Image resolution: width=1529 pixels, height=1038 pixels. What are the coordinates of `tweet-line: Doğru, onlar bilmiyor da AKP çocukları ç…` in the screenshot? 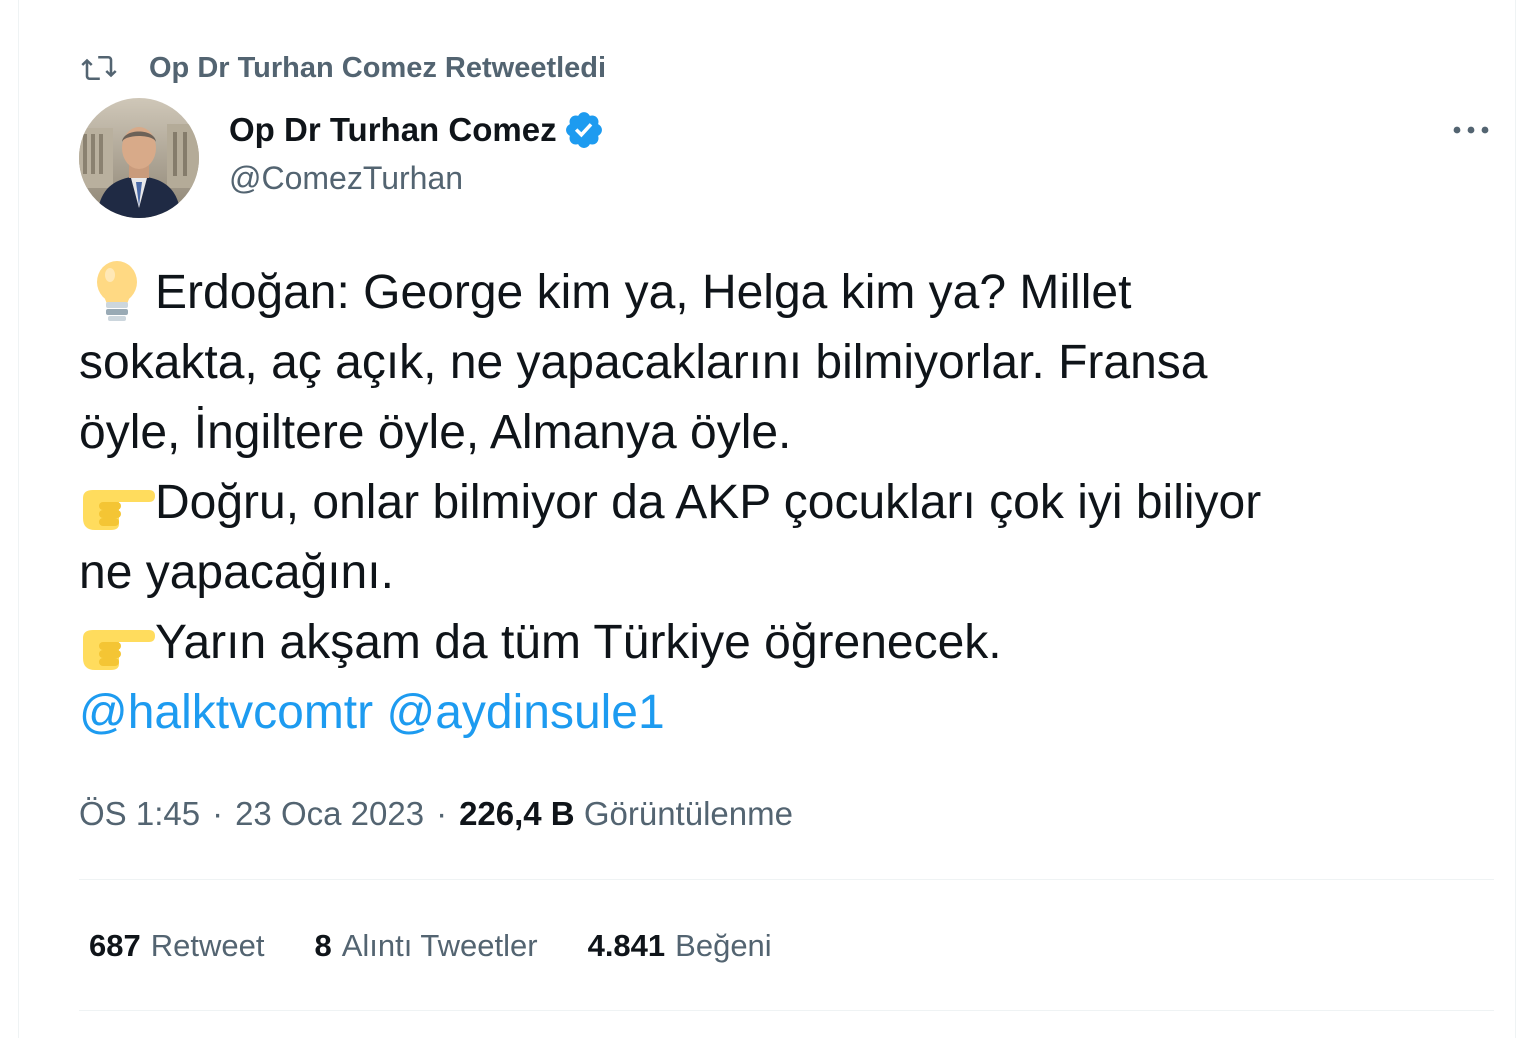 It's located at (789, 503).